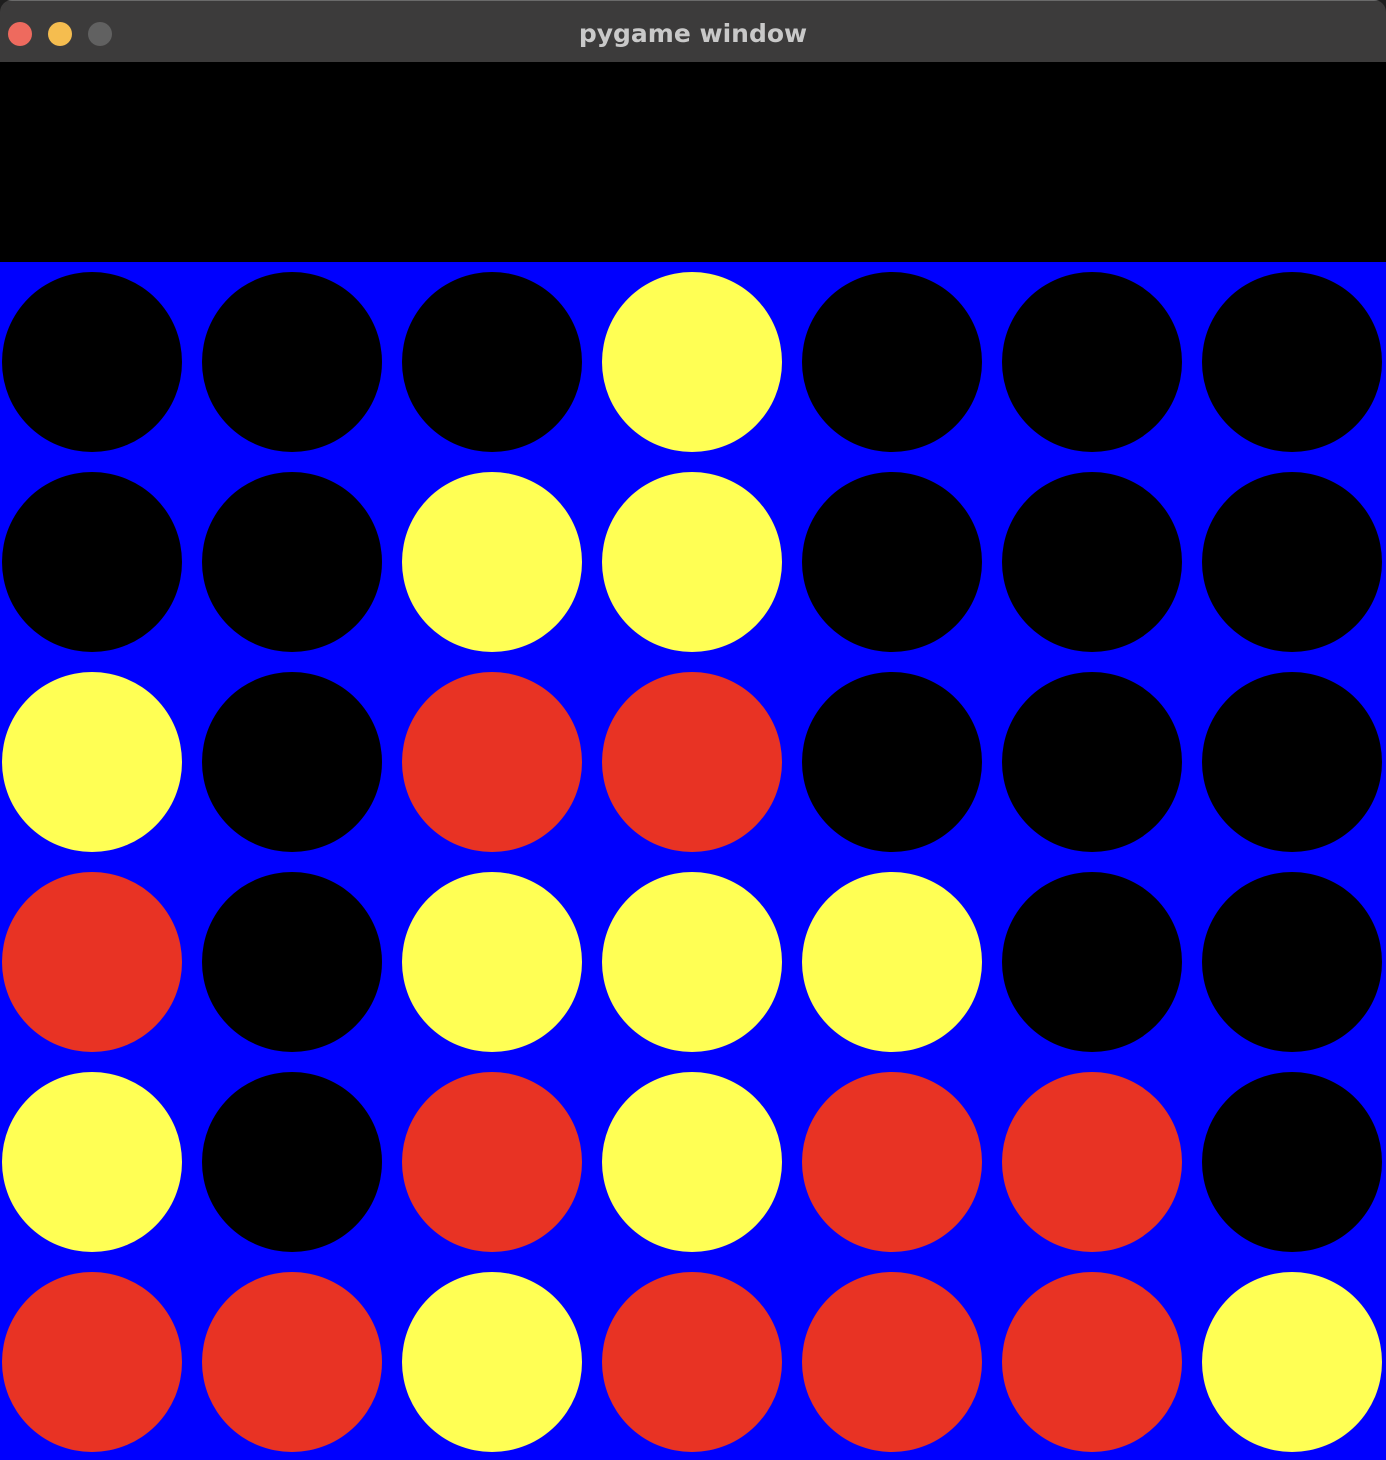 This screenshot has height=1460, width=1386. I want to click on window-title: pygame window, so click(693, 33).